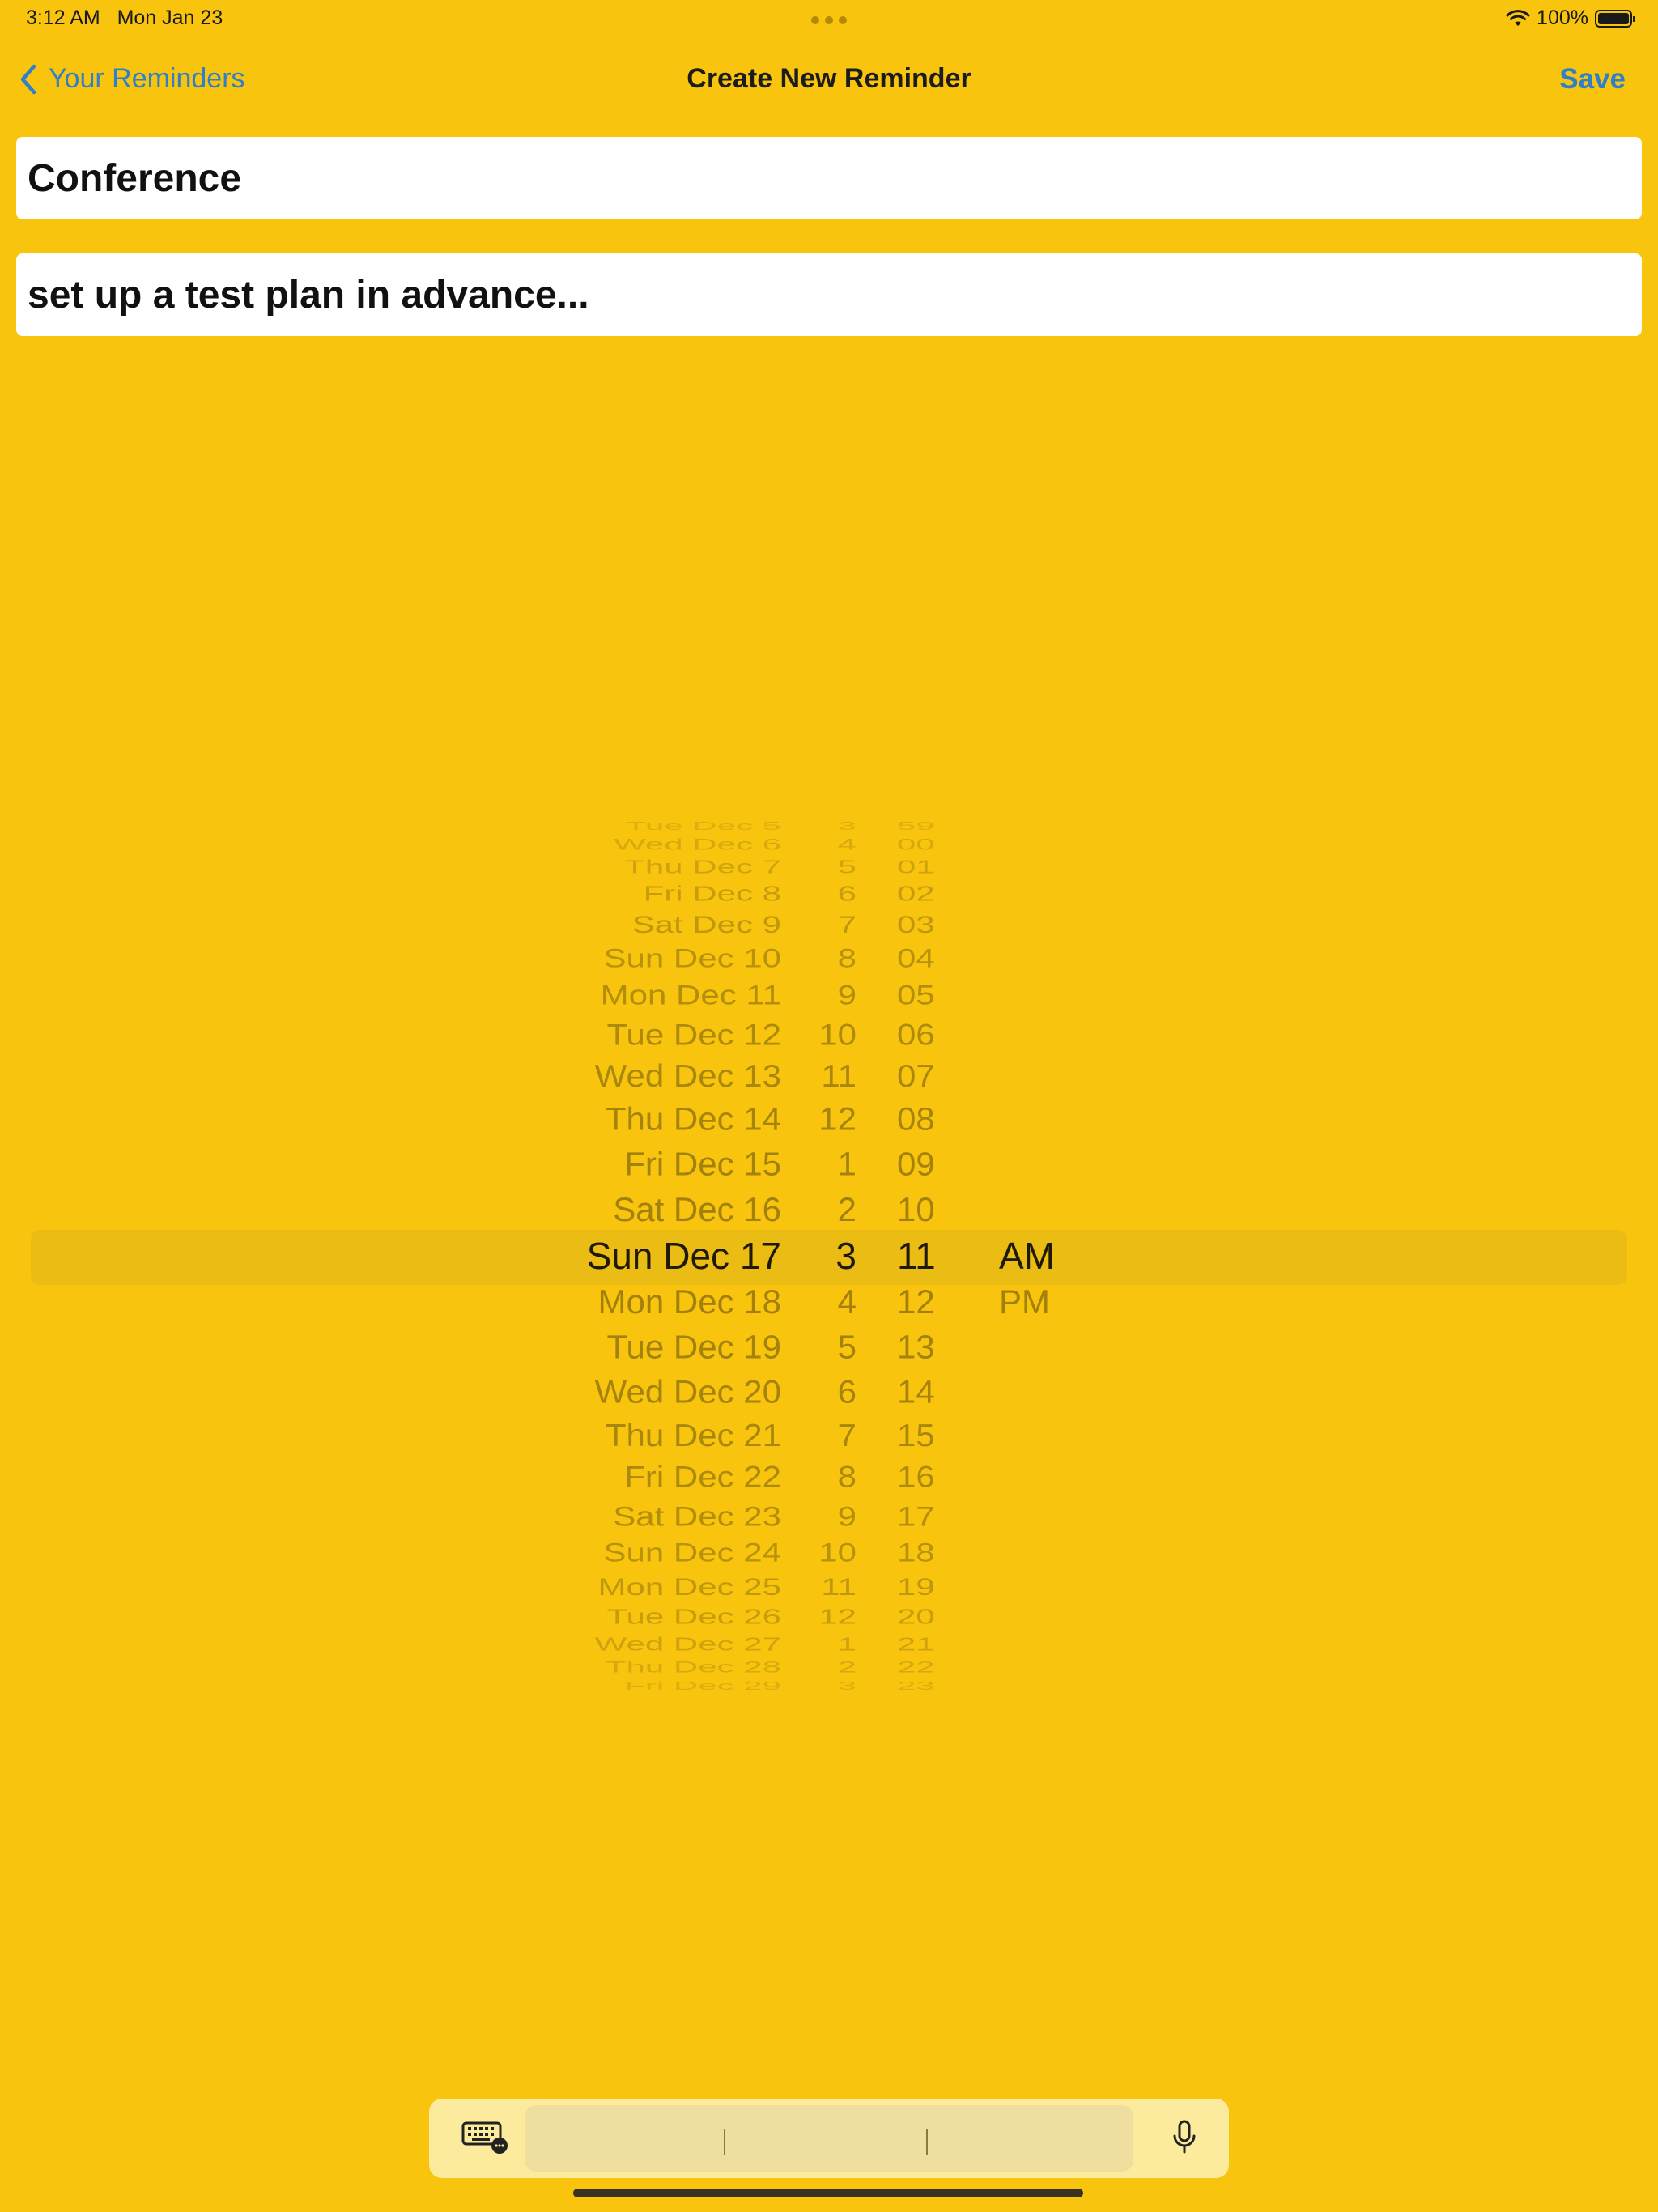 The height and width of the screenshot is (2212, 1658). Describe the element at coordinates (706, 924) in the screenshot. I see `picker-date-option: Sat Dec 9` at that location.